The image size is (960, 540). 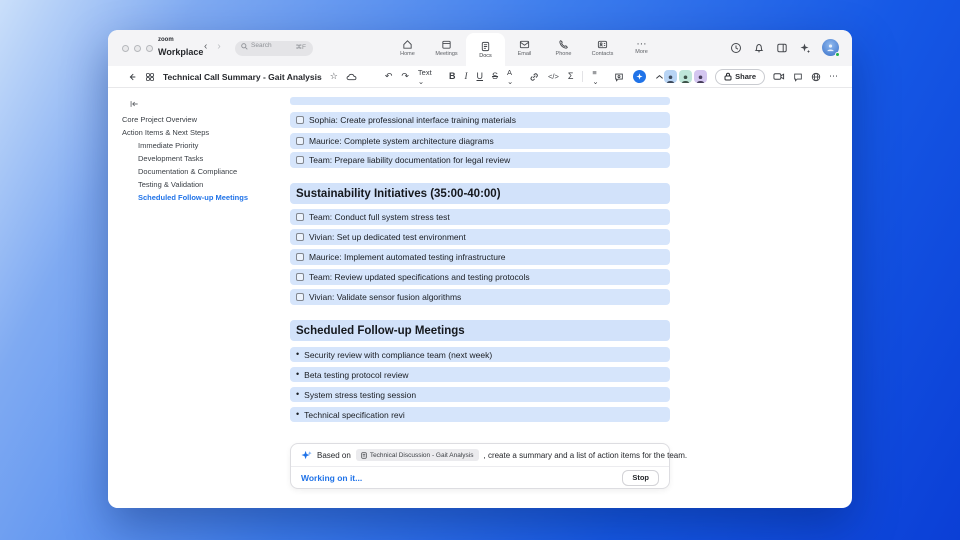 What do you see at coordinates (306, 455) in the screenshot?
I see `ai-sparkle-icon` at bounding box center [306, 455].